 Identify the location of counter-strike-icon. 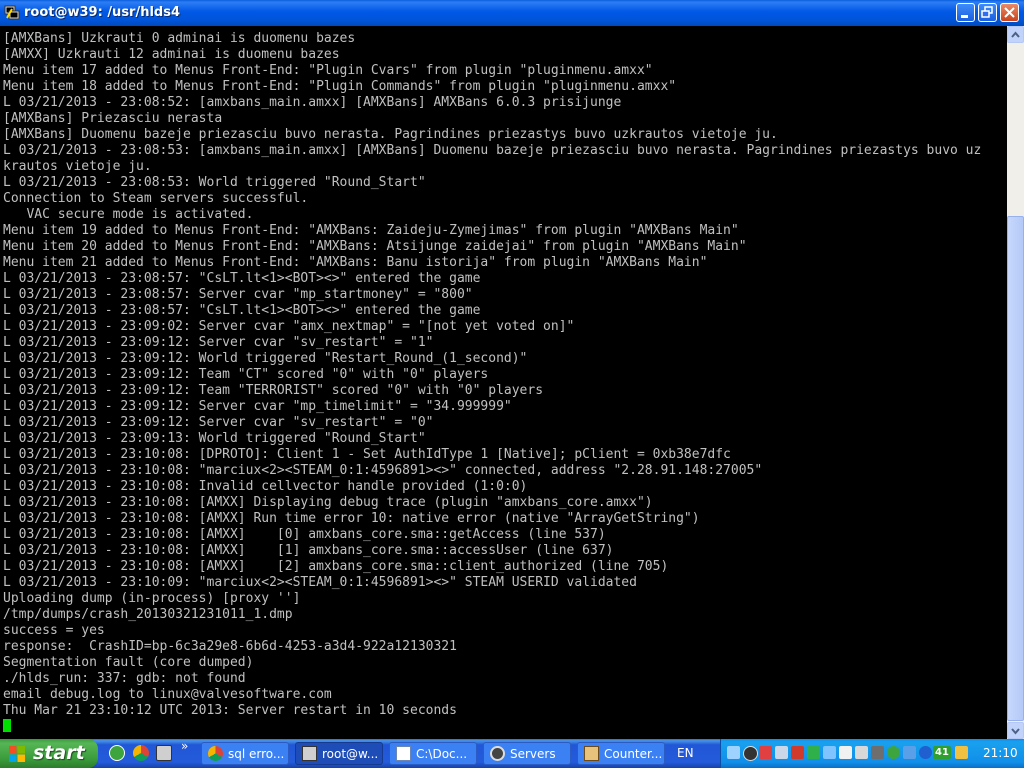
(591, 753).